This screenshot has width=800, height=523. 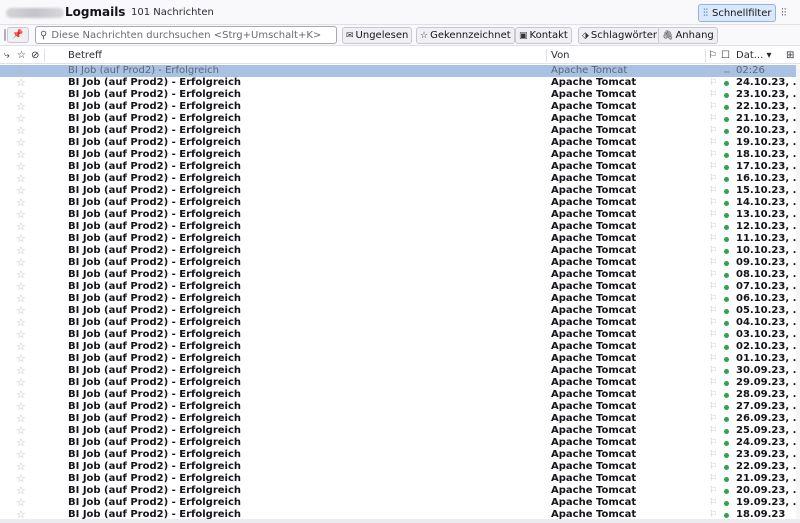 What do you see at coordinates (784, 13) in the screenshot?
I see `display-options-icon: ⫶⫶` at bounding box center [784, 13].